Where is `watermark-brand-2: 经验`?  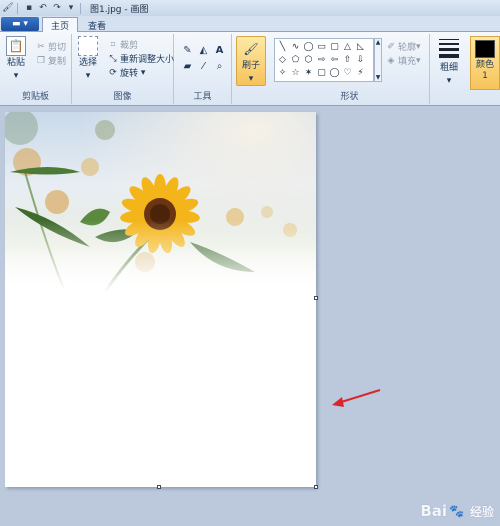
watermark-brand-2: 经验 is located at coordinates (481, 511).